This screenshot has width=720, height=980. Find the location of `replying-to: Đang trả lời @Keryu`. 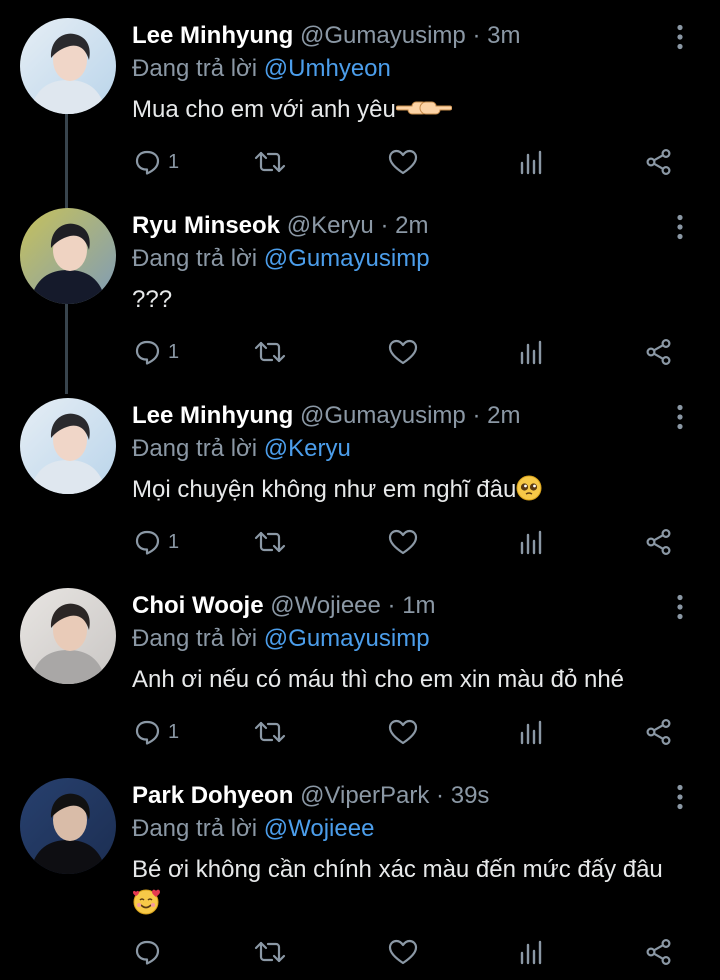

replying-to: Đang trả lời @Keryu is located at coordinates (241, 449).